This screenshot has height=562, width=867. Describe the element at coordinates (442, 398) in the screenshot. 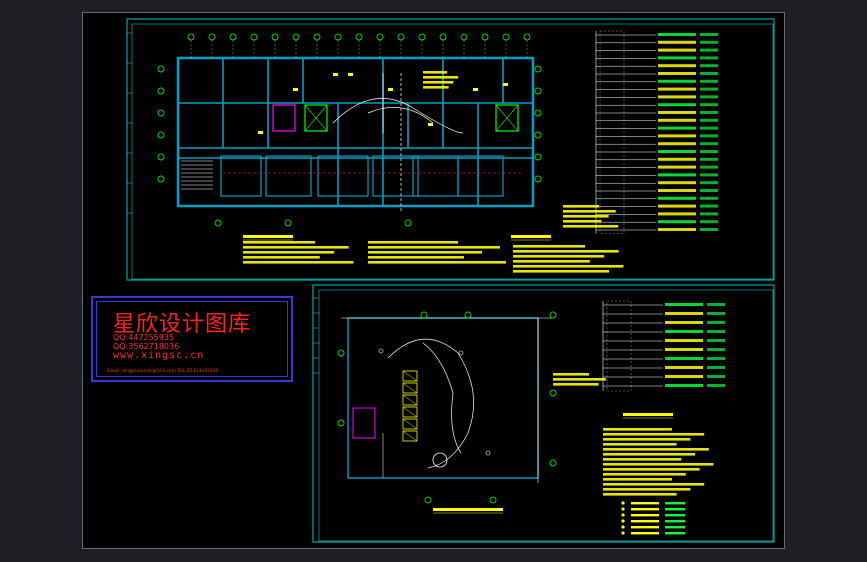

I see `wiring` at that location.